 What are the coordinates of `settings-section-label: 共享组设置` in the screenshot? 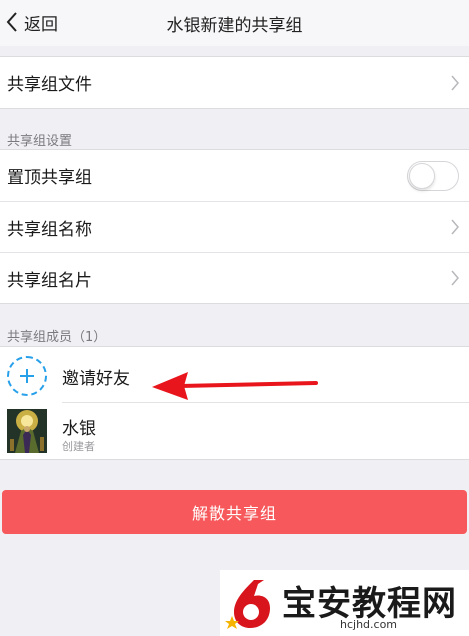 It's located at (40, 141).